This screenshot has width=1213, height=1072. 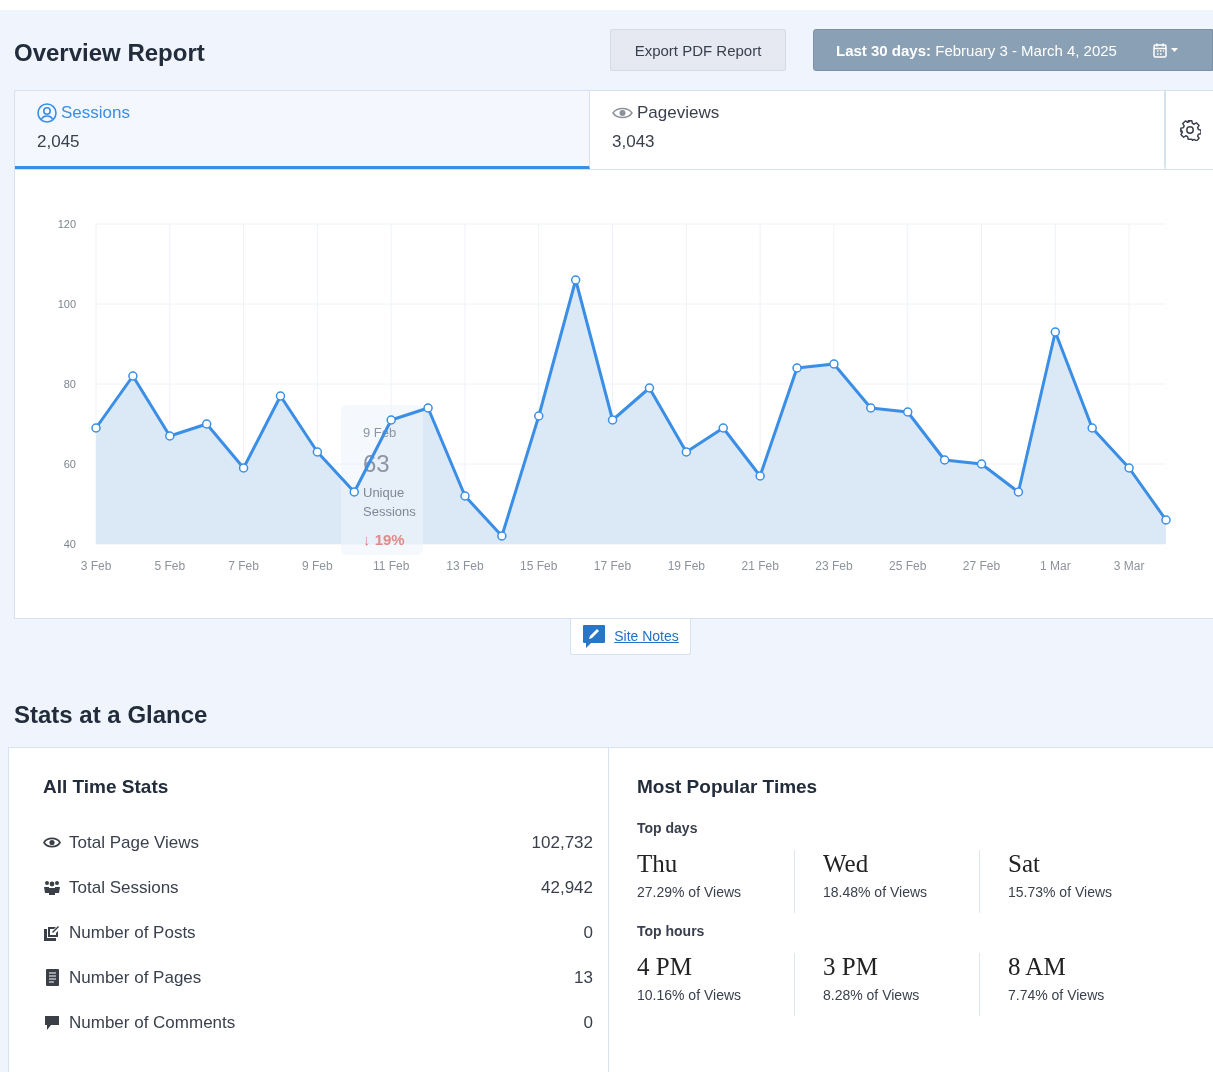 I want to click on tooltip-label: Unique Sessions, so click(x=389, y=502).